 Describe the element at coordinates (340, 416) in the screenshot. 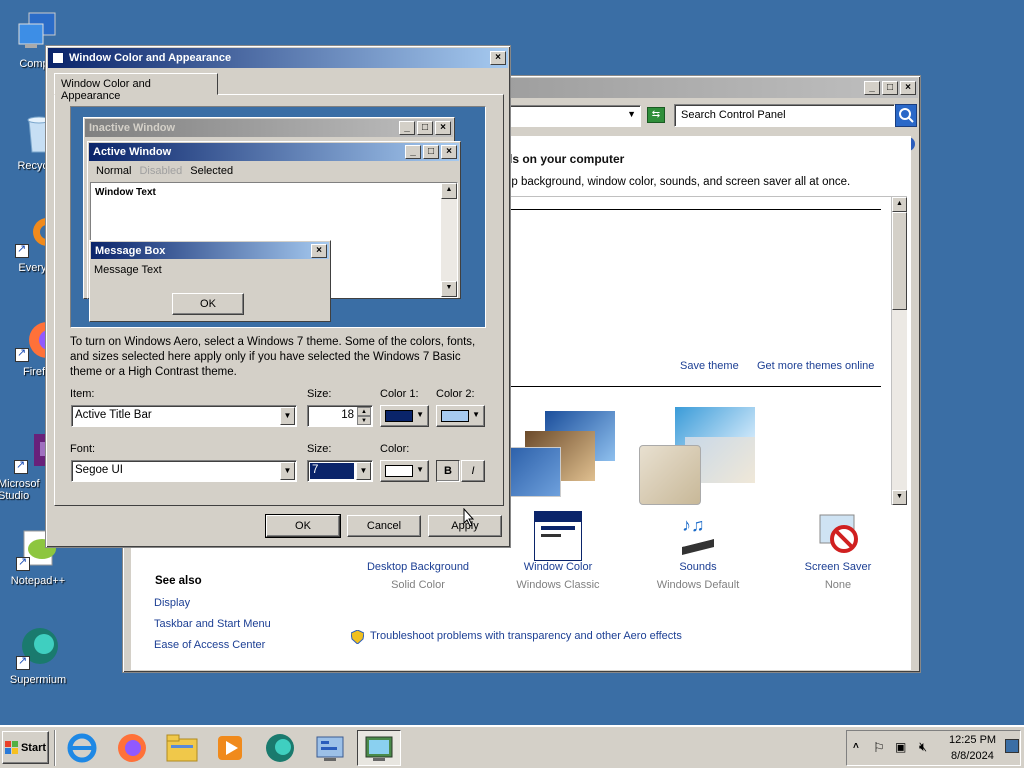

I see `size-spinner: 18 ▲ ▼` at that location.